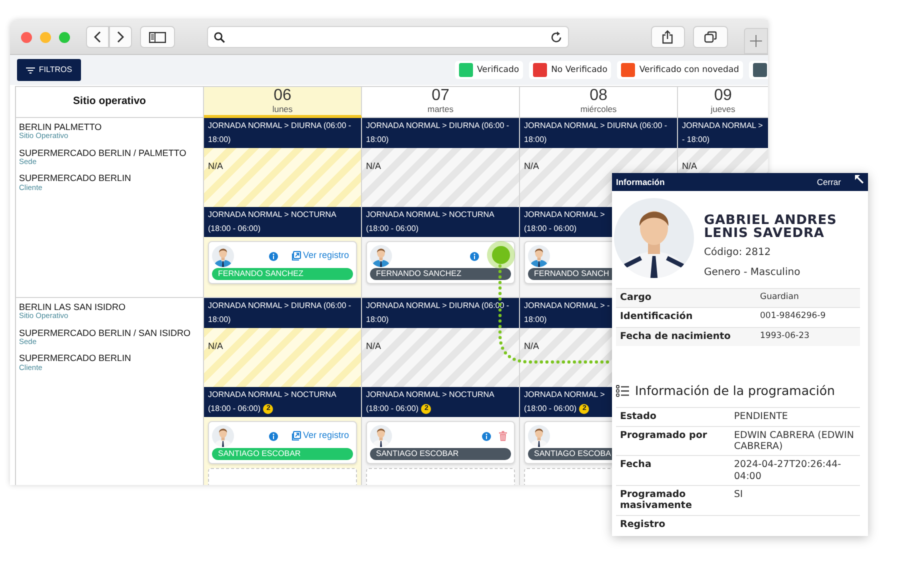 The image size is (900, 580). What do you see at coordinates (793, 317) in the screenshot?
I see `field-value: 001-9846296-9` at bounding box center [793, 317].